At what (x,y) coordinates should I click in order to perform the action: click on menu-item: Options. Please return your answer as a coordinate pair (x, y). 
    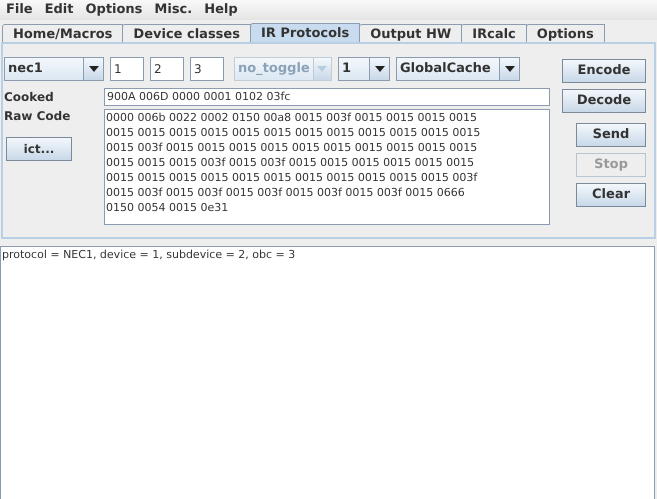
    Looking at the image, I should click on (113, 10).